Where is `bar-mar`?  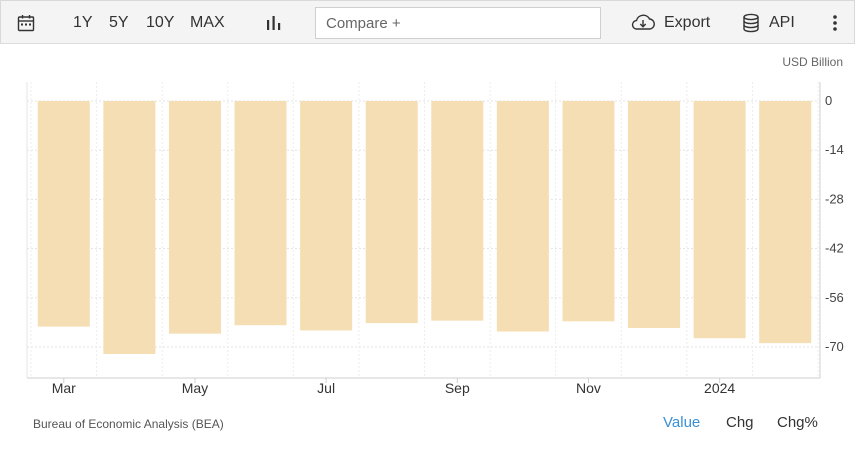
bar-mar is located at coordinates (63, 214).